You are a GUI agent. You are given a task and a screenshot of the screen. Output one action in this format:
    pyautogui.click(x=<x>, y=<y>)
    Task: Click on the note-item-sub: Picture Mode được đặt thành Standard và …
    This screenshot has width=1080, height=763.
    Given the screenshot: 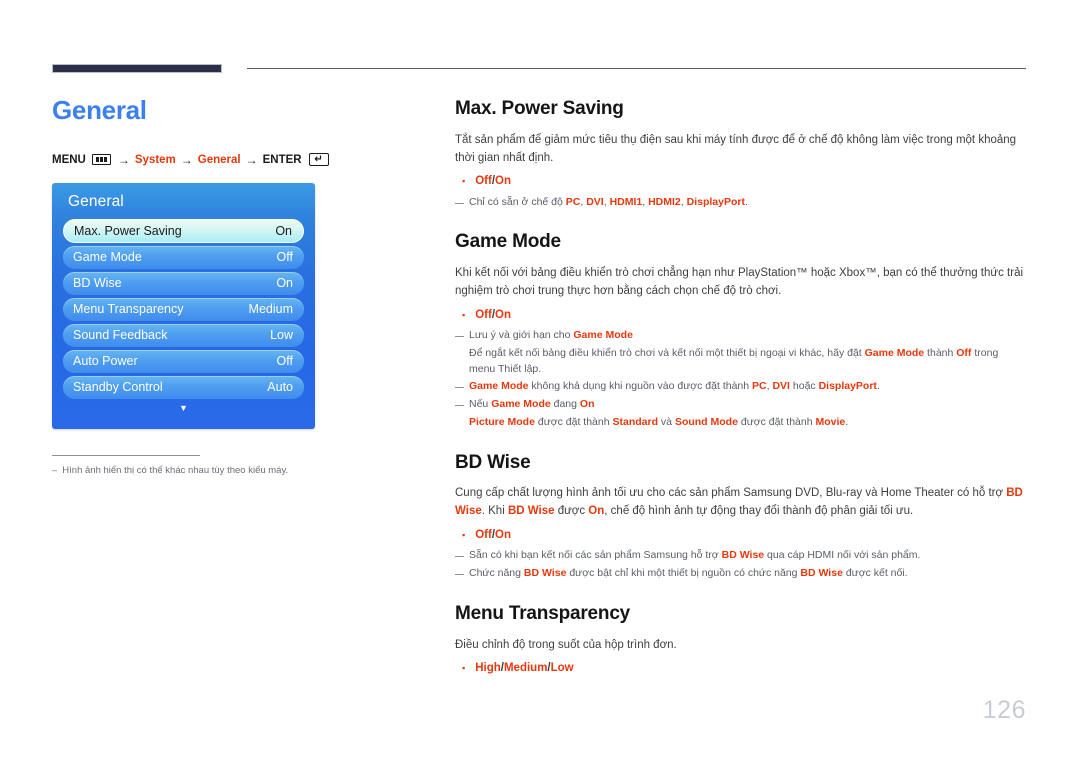 What is the action you would take?
    pyautogui.click(x=748, y=423)
    